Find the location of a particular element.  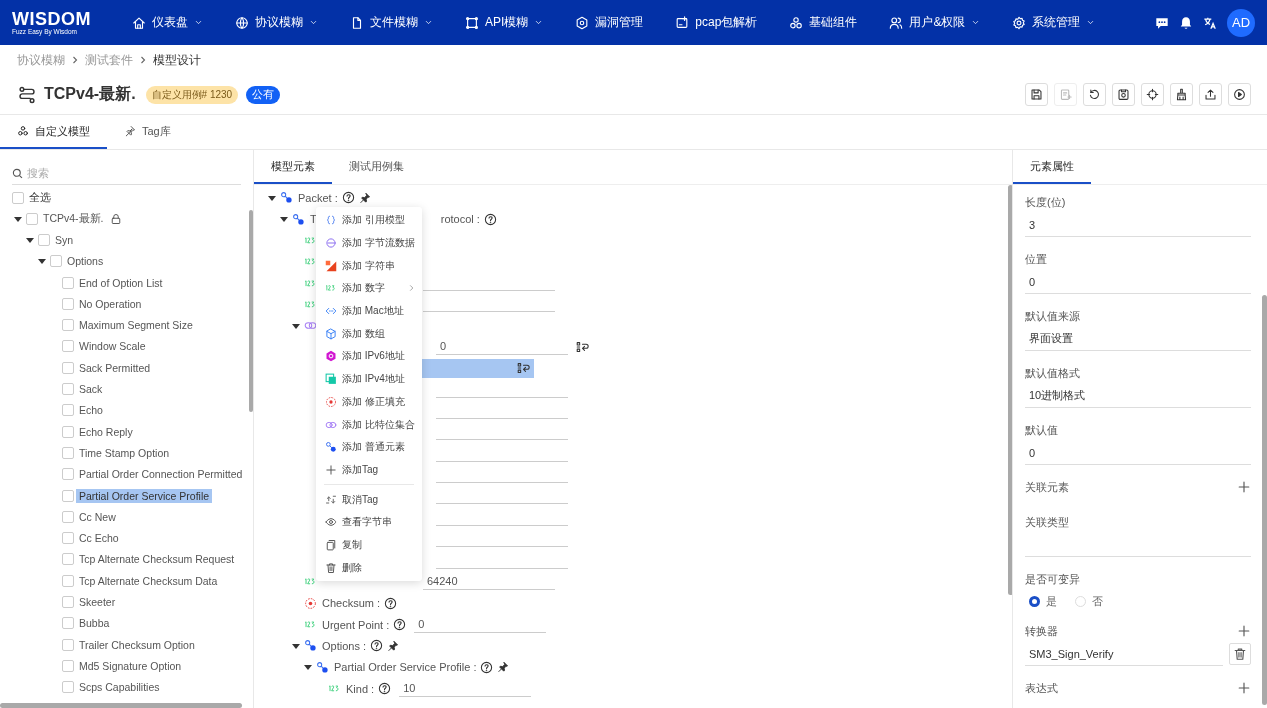

tab: 模型元素 is located at coordinates (293, 167).